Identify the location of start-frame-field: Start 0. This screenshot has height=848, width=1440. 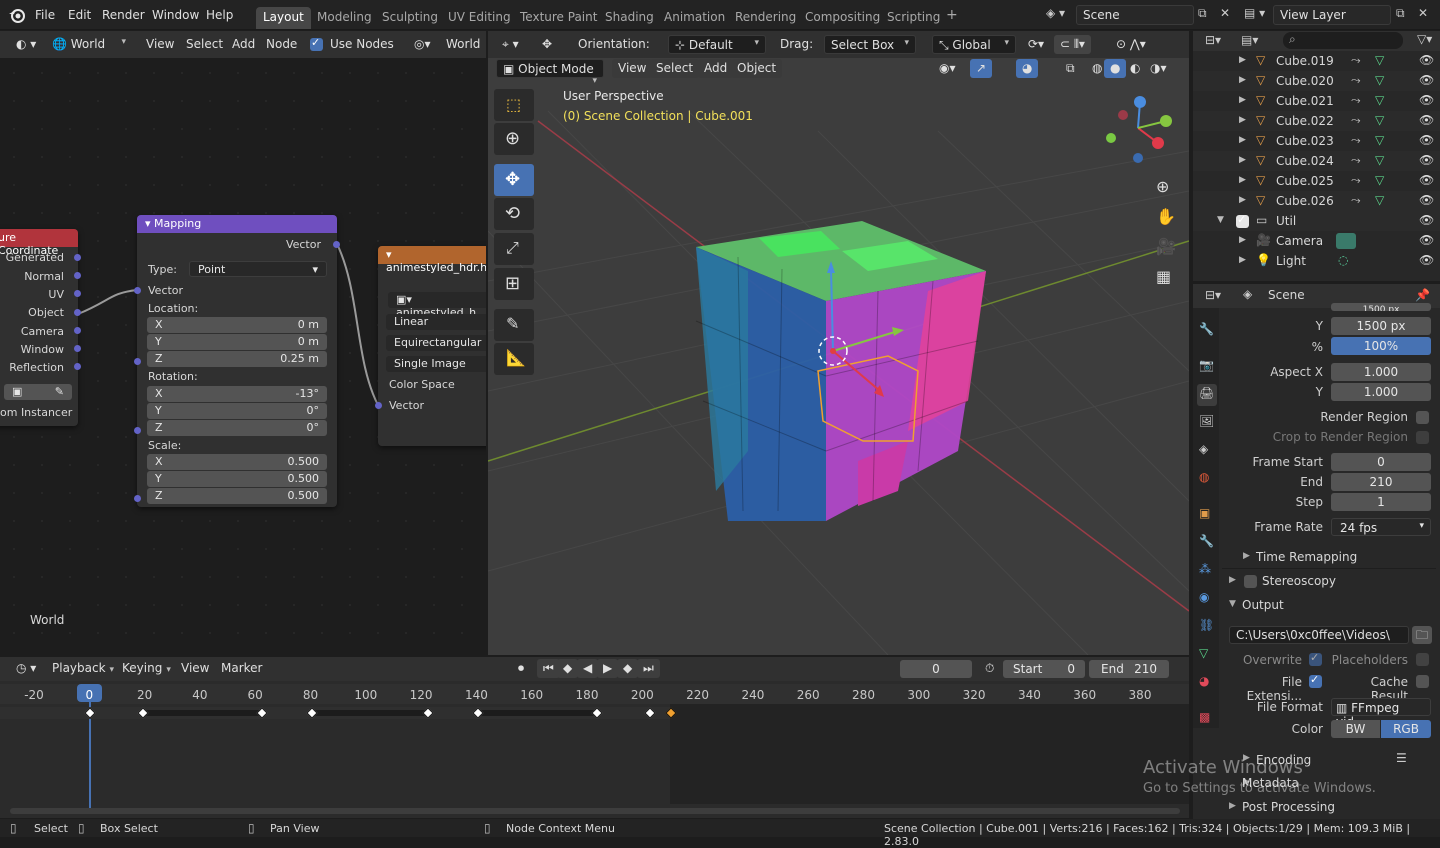
(1044, 669).